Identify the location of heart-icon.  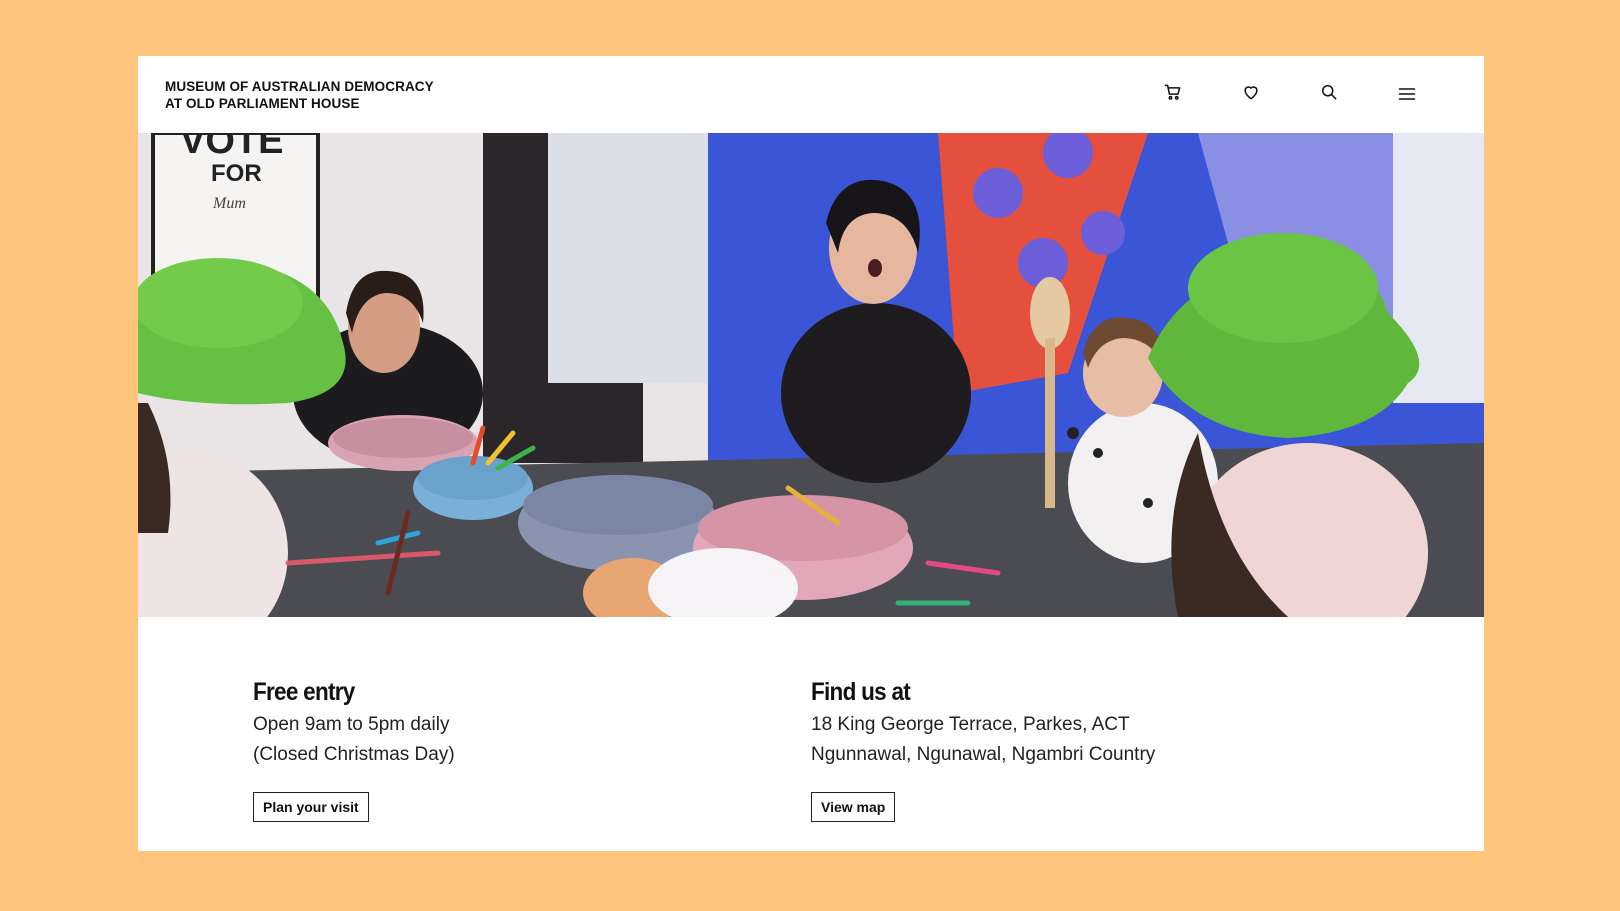
(1251, 93).